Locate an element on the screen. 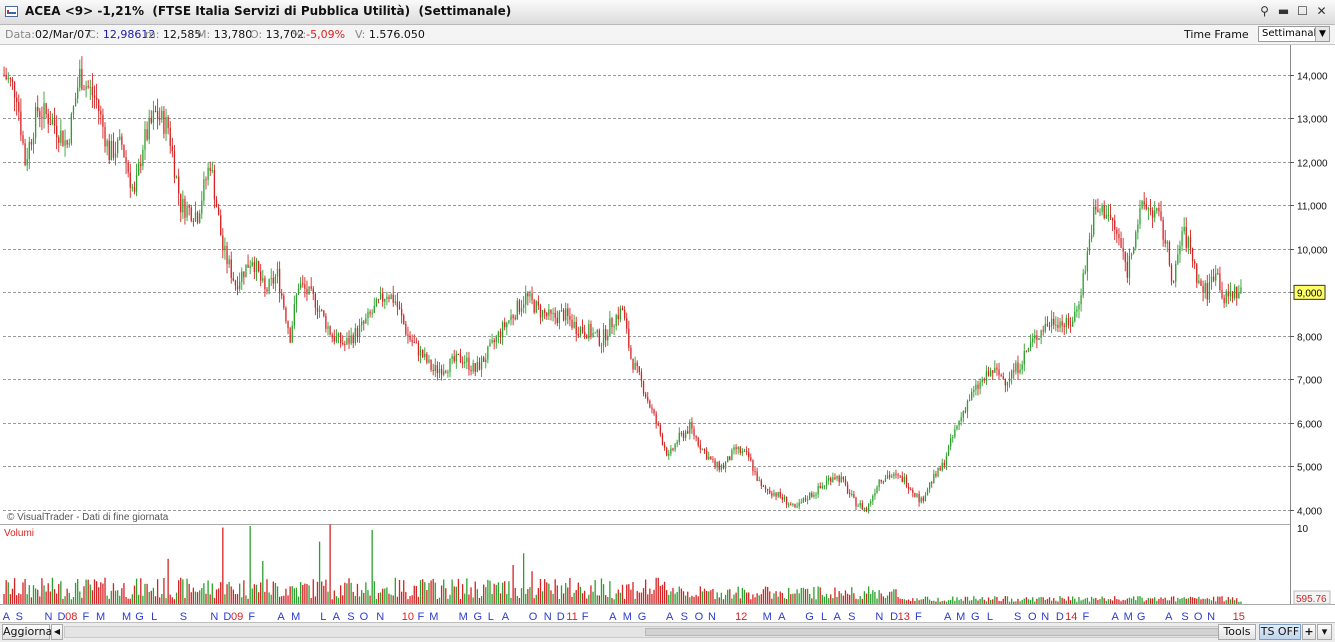 The width and height of the screenshot is (1335, 642). add-button: + is located at coordinates (1309, 632).